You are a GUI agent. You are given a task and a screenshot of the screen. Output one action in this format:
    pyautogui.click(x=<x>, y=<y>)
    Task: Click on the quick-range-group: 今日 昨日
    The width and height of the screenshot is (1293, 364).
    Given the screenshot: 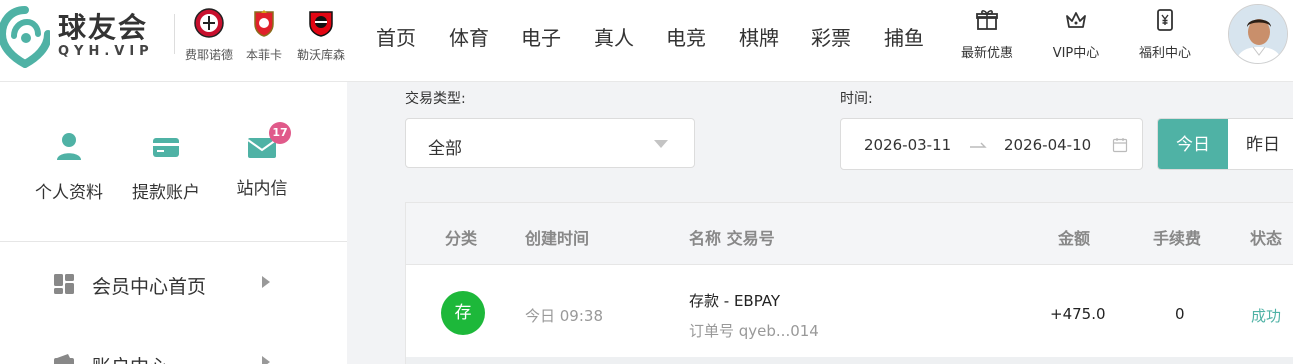 What is the action you would take?
    pyautogui.click(x=1225, y=144)
    